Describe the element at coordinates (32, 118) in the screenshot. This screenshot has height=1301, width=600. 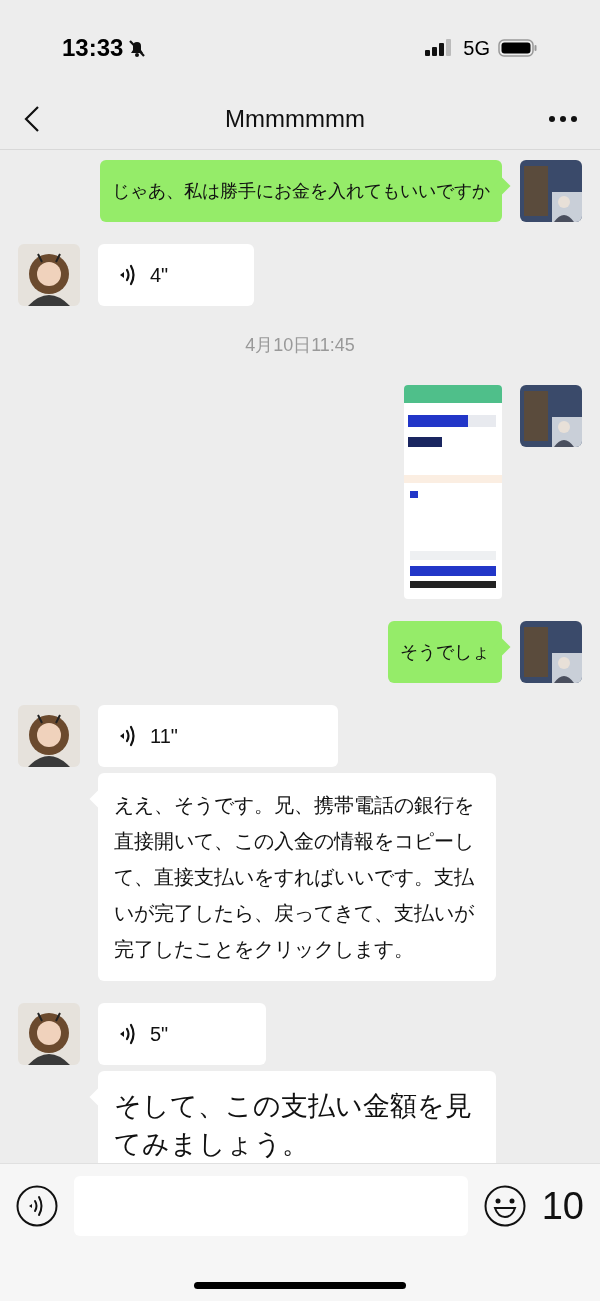
I see `back-icon` at that location.